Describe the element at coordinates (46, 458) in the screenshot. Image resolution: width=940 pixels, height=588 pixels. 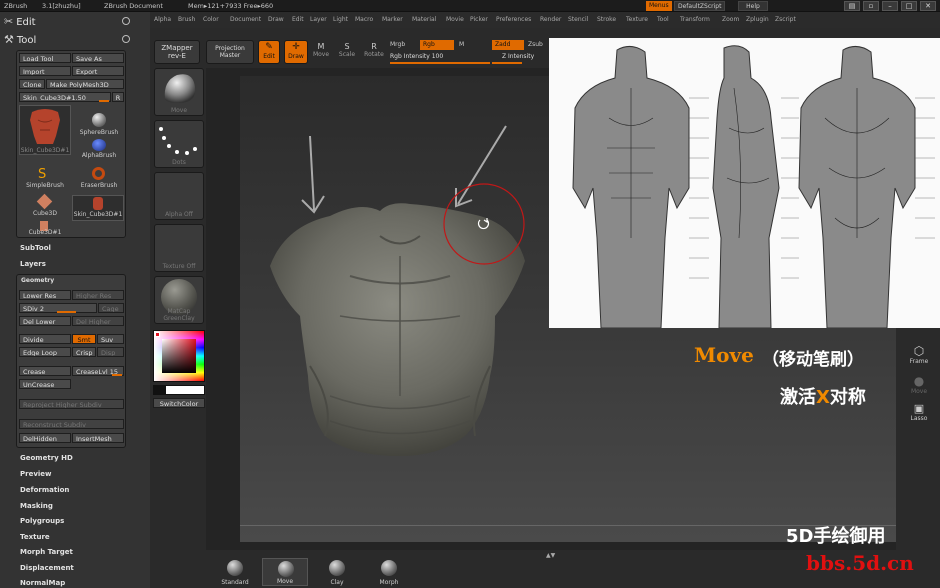
I see `geometry-hd-section: Geometry HD` at that location.